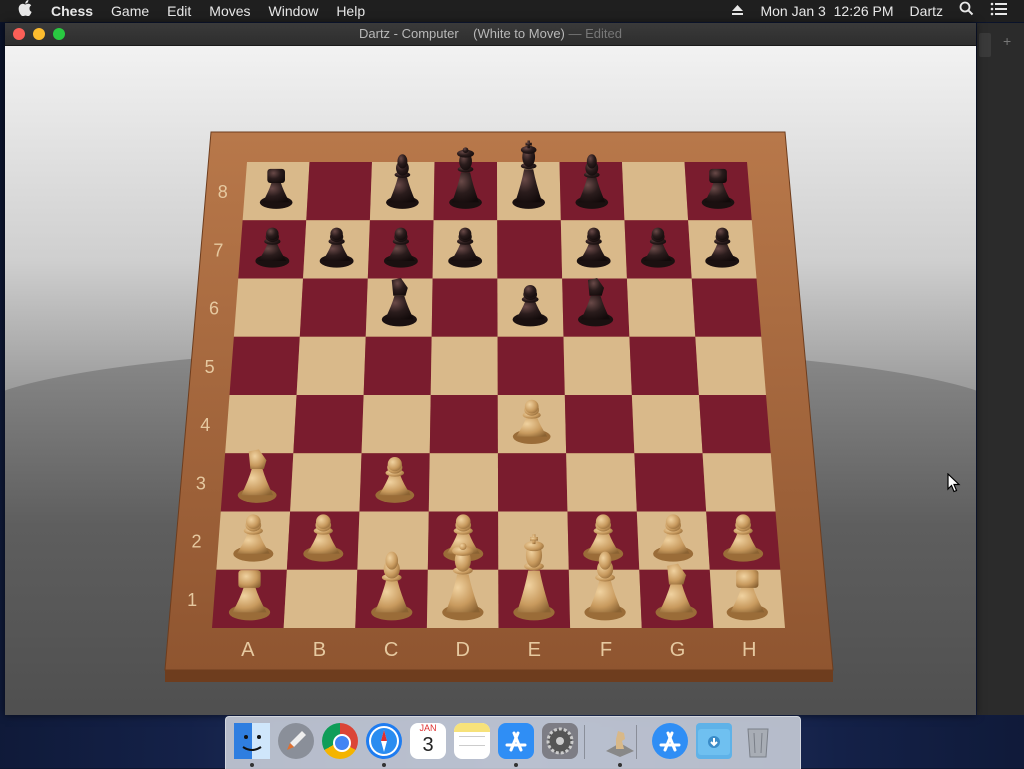 This screenshot has width=1024, height=769. Describe the element at coordinates (320, 598) in the screenshot. I see `square-b1` at that location.